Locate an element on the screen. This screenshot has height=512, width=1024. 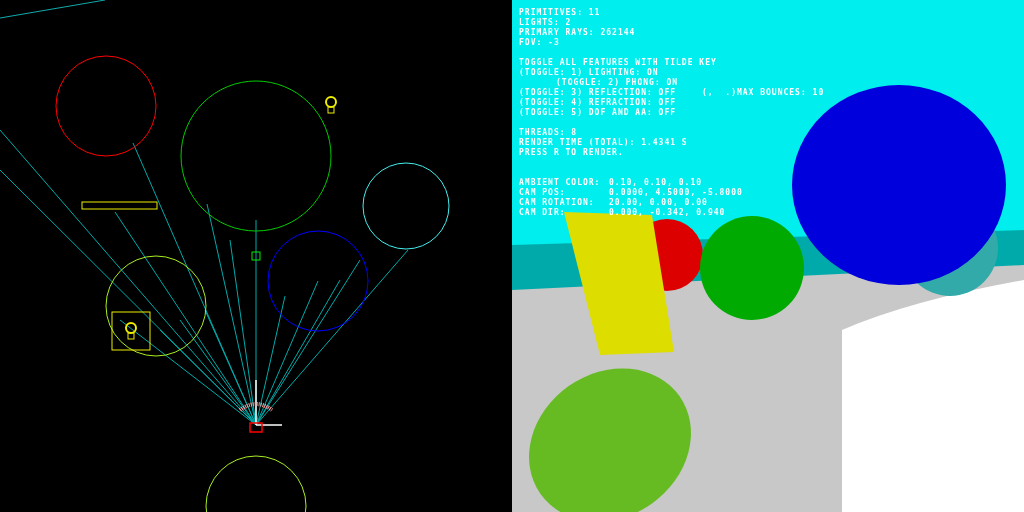
hint-text: TOGGLE ALL FEATURES WITH TILDE KEY is located at coordinates (618, 63).